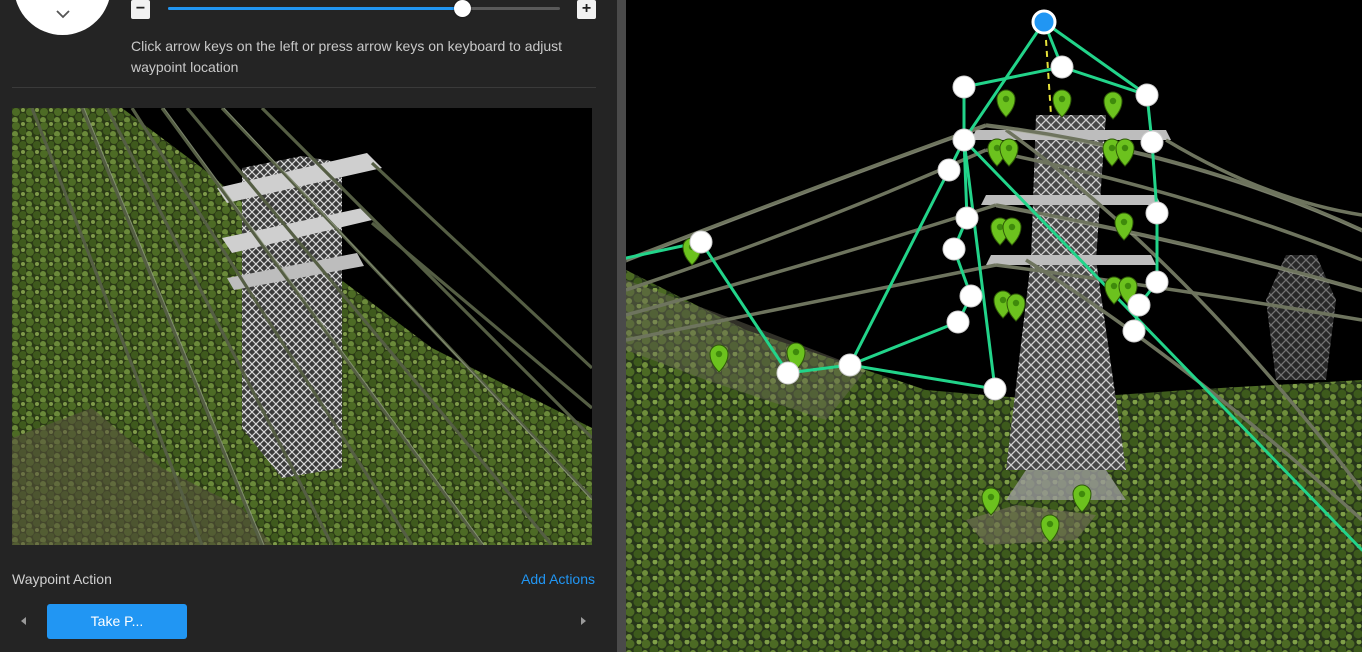 The width and height of the screenshot is (1362, 652). What do you see at coordinates (1044, 22) in the screenshot?
I see `selected-waypoint` at bounding box center [1044, 22].